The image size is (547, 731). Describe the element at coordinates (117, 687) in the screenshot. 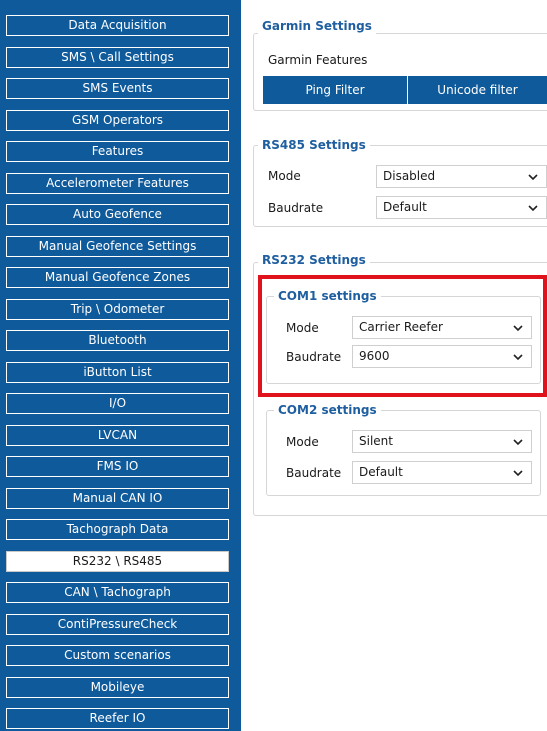

I see `sidebar-item-mobileye: Mobileye` at that location.